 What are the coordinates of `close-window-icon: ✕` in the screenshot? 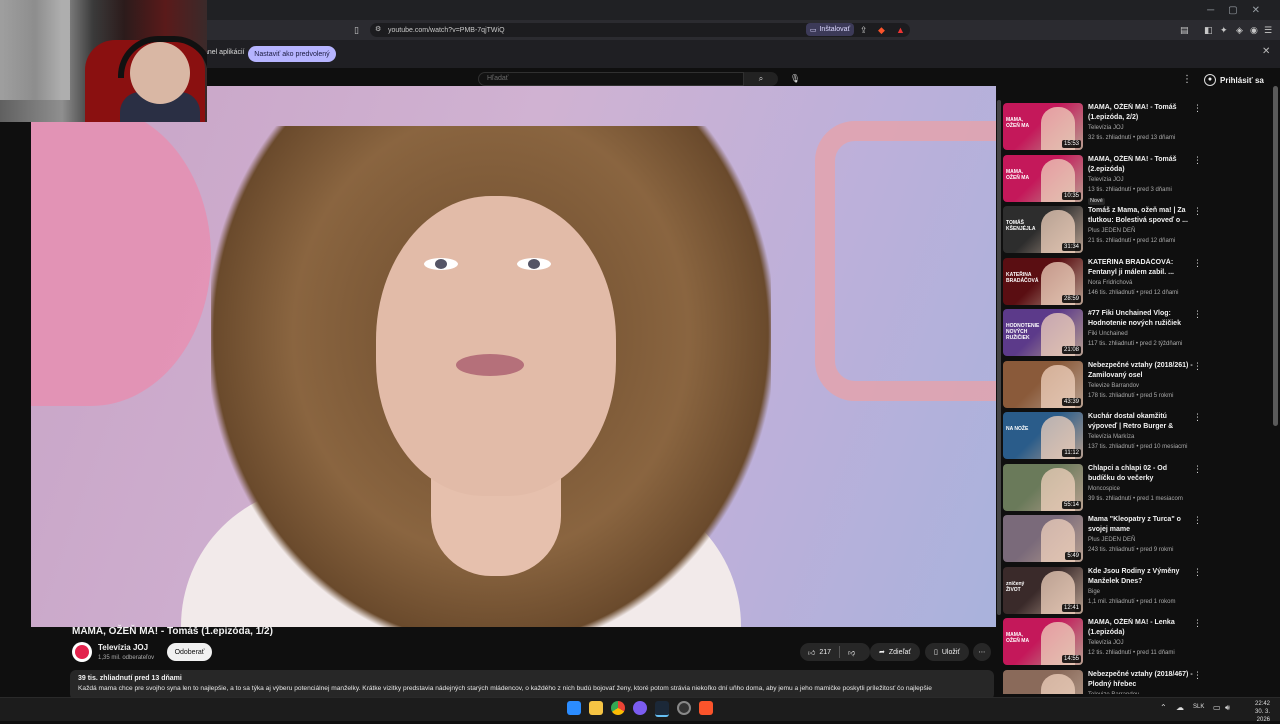 It's located at (1256, 10).